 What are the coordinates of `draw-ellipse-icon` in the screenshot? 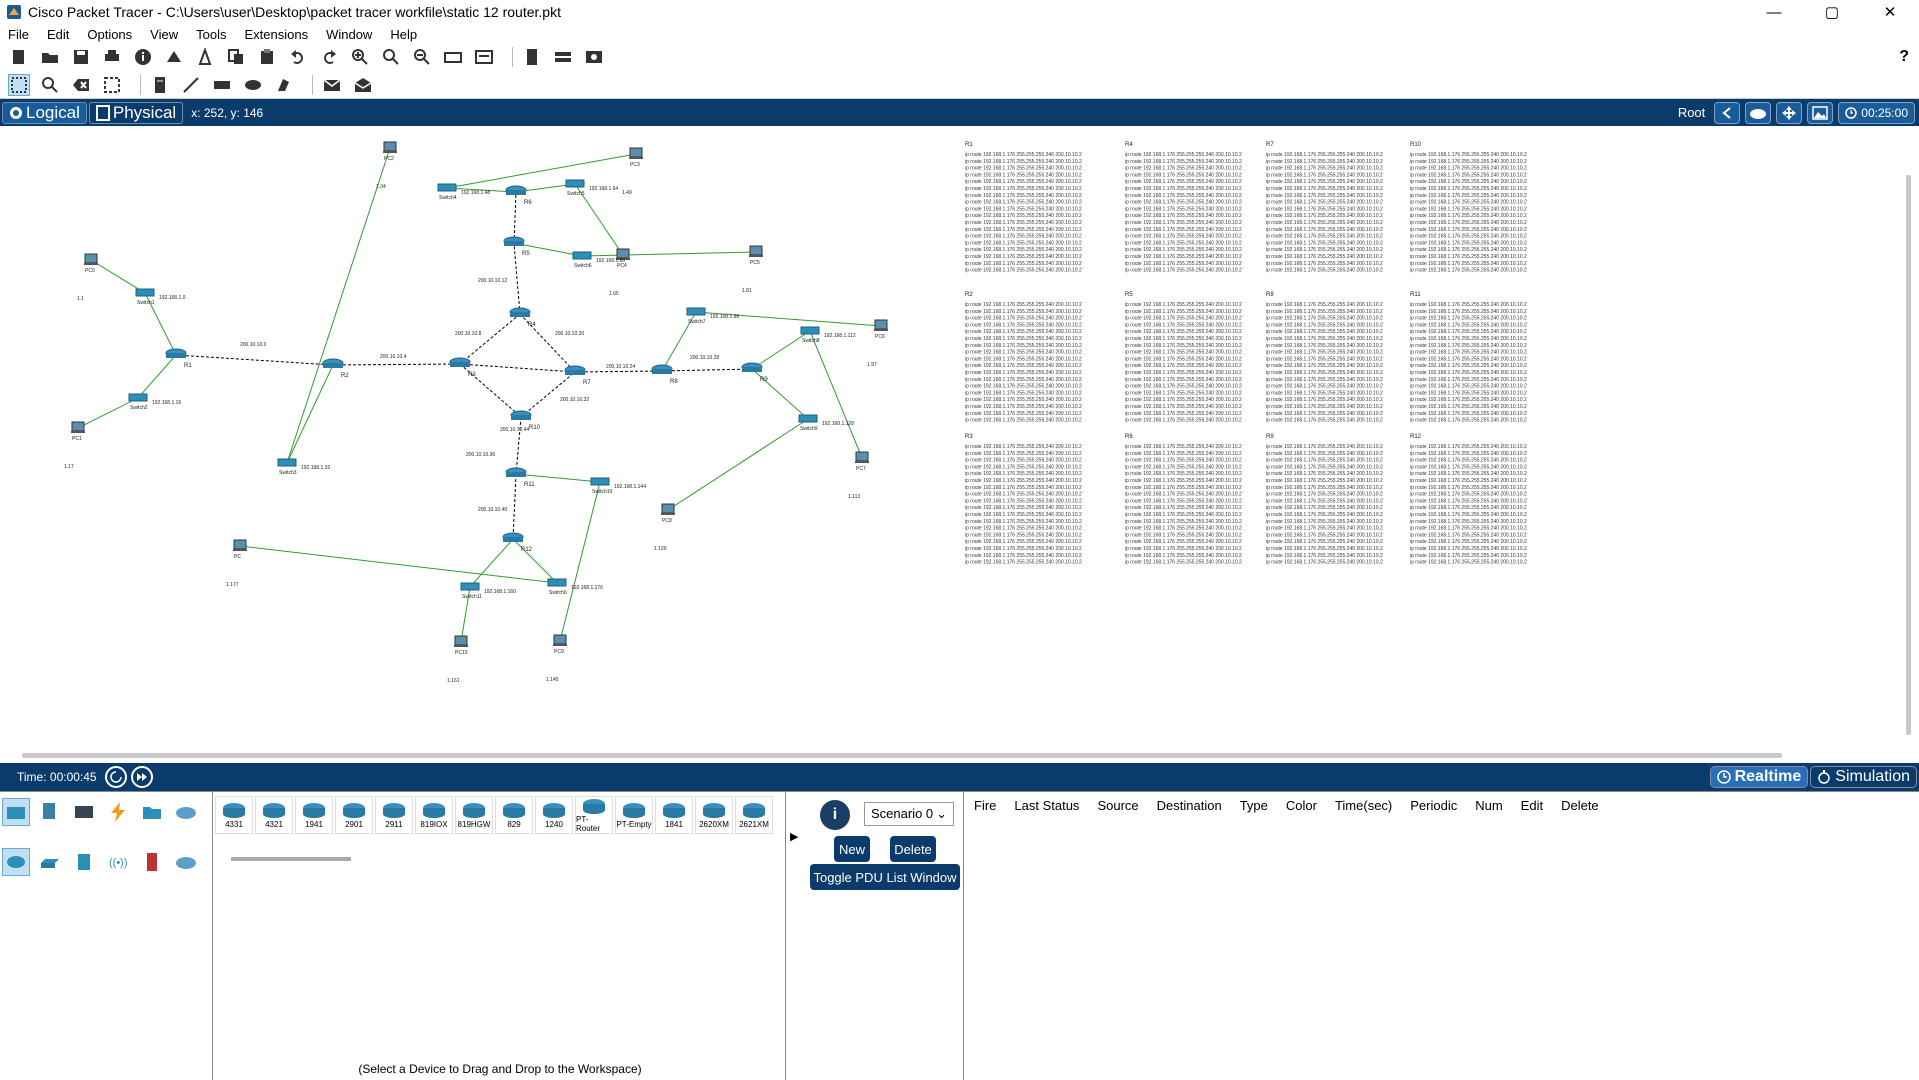 It's located at (253, 85).